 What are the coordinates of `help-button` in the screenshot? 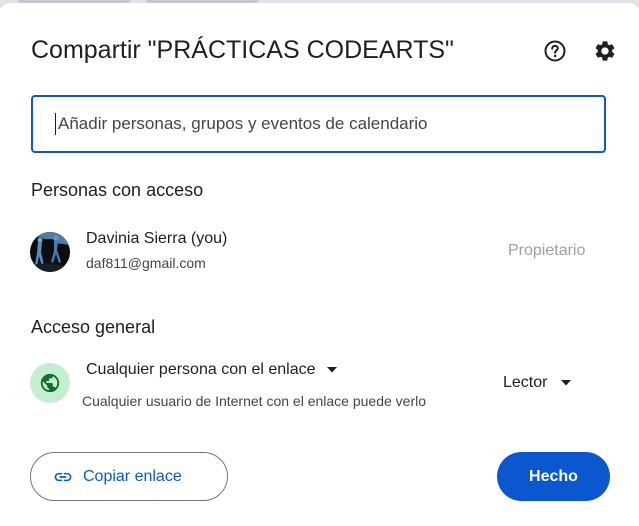 It's located at (555, 51).